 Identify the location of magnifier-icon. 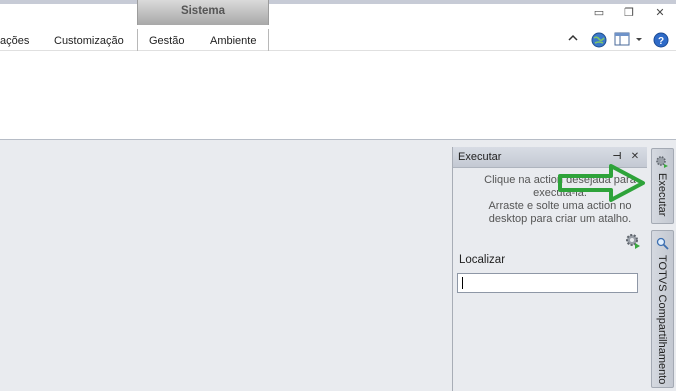
(662, 245).